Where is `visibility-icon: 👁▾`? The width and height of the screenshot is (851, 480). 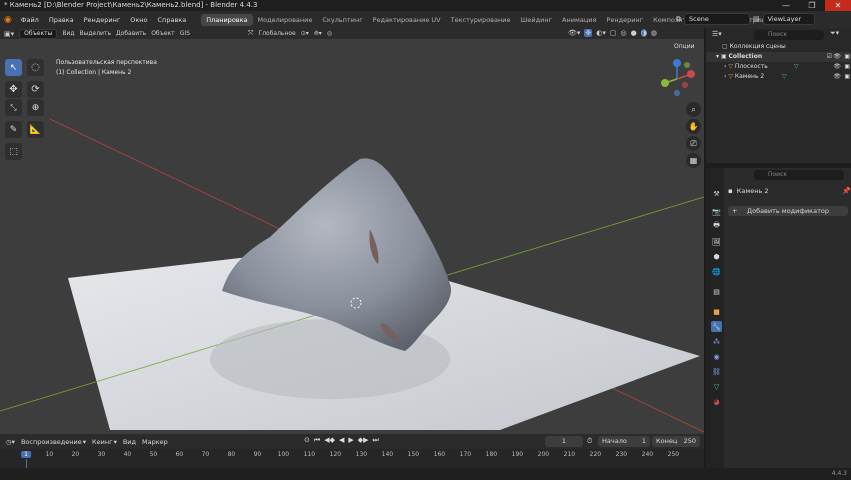
visibility-icon: 👁▾ is located at coordinates (574, 33).